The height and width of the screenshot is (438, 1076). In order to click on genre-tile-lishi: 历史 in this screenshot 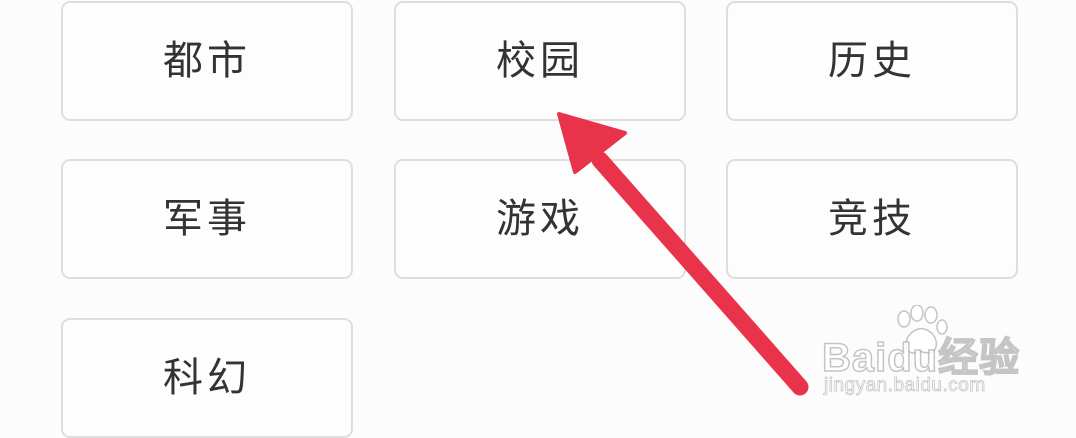, I will do `click(872, 61)`.